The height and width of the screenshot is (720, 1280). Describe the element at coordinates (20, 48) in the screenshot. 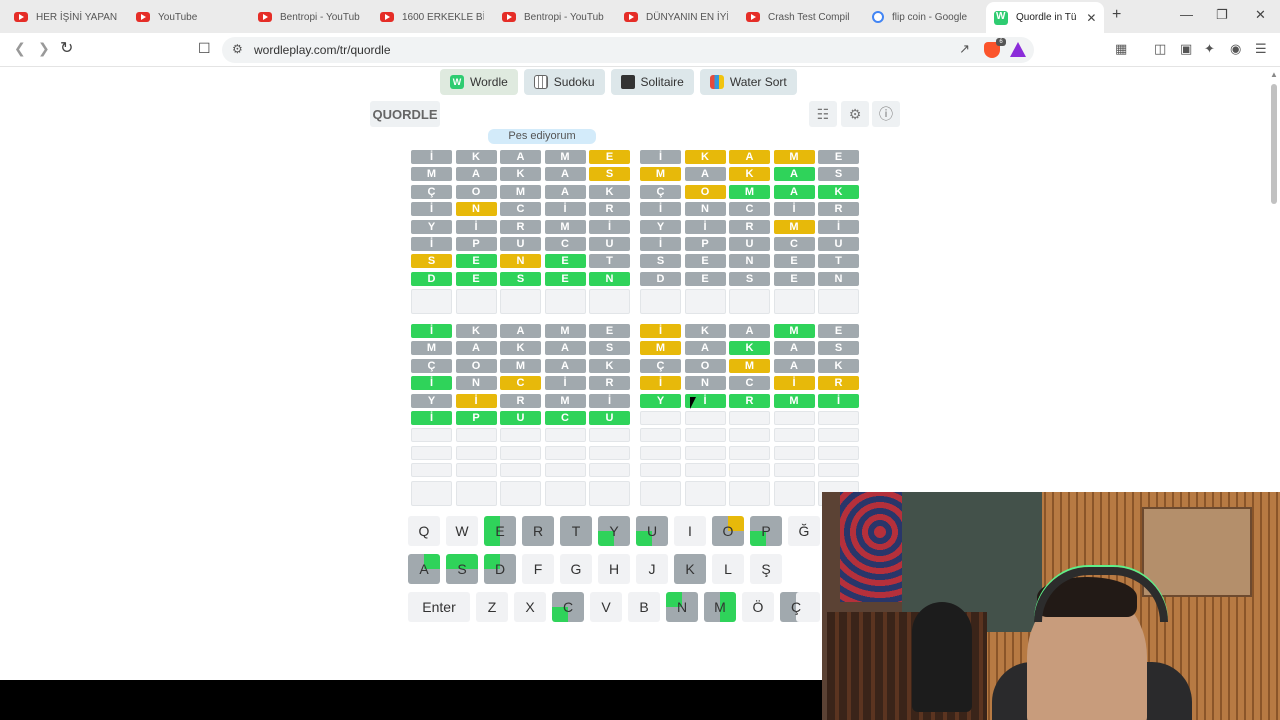

I see `back-icon: ❮` at that location.